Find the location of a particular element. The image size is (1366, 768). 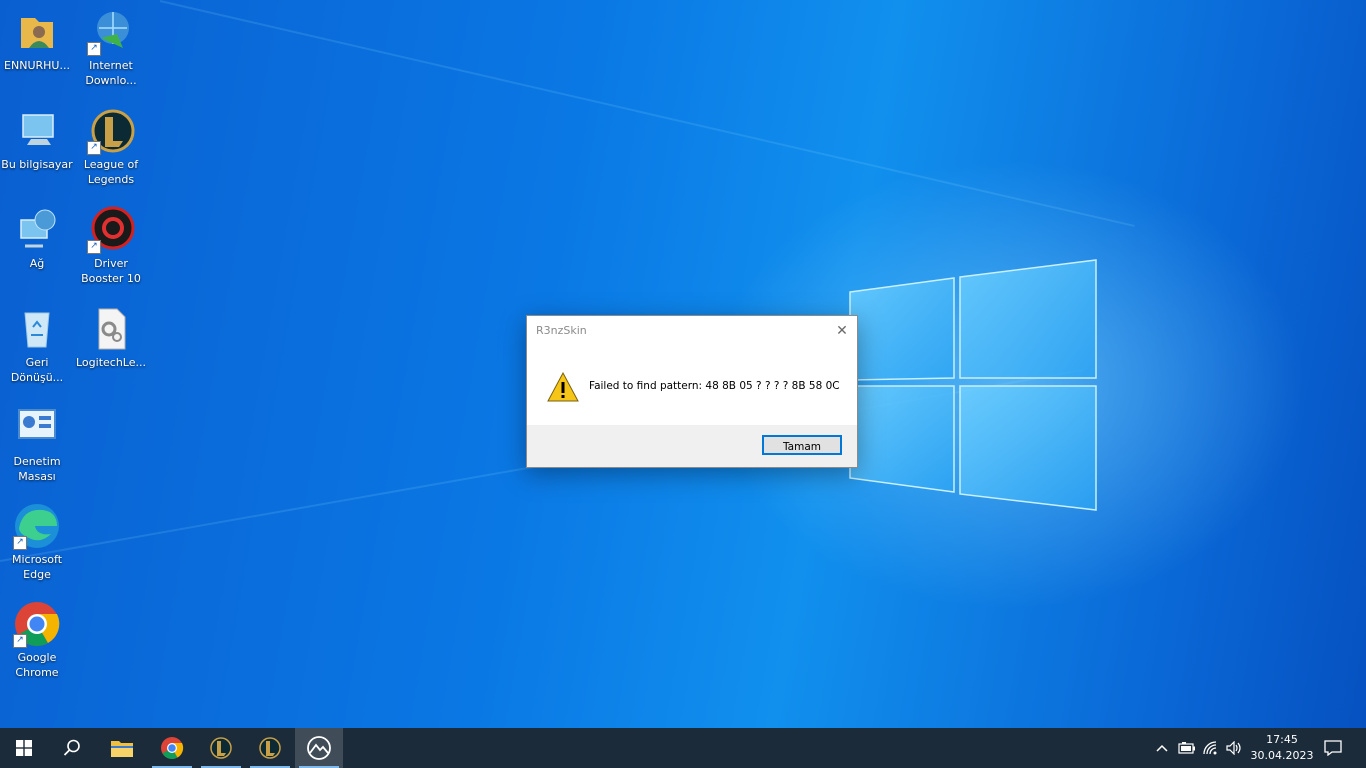

control-panel-icon is located at coordinates (37, 424).